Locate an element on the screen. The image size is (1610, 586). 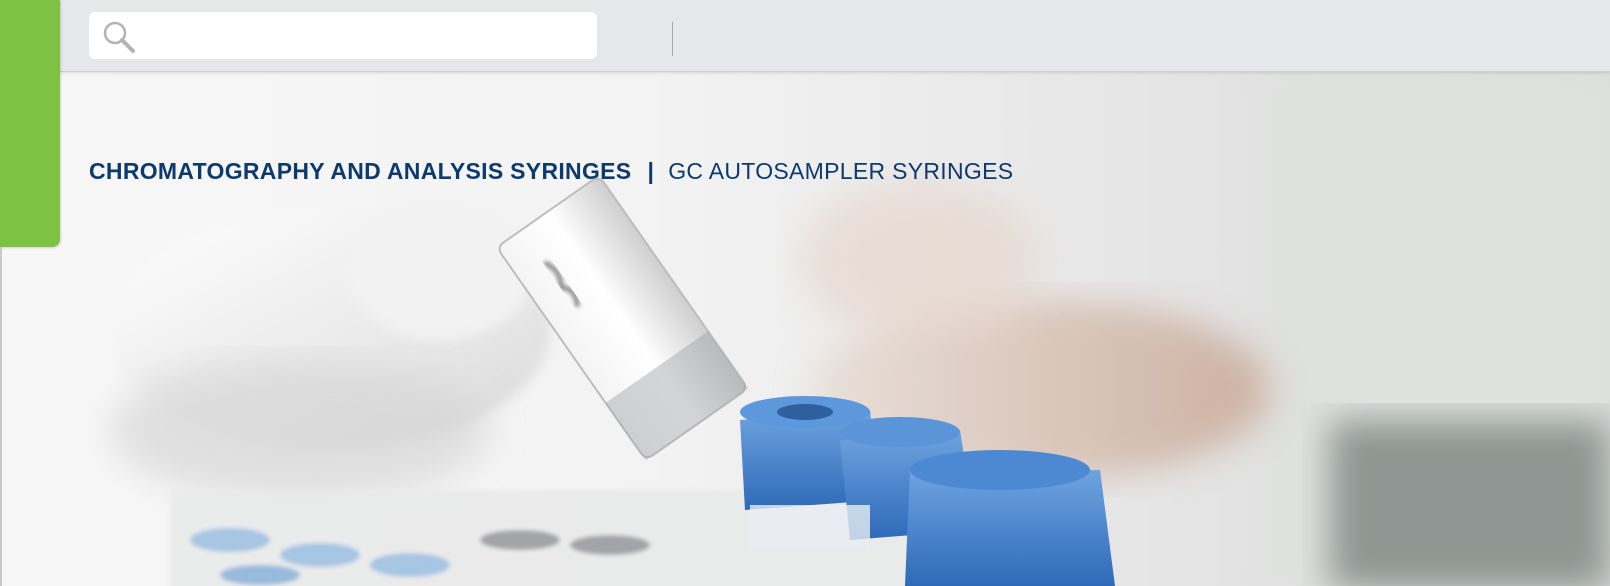
toolbar-divider is located at coordinates (672, 39).